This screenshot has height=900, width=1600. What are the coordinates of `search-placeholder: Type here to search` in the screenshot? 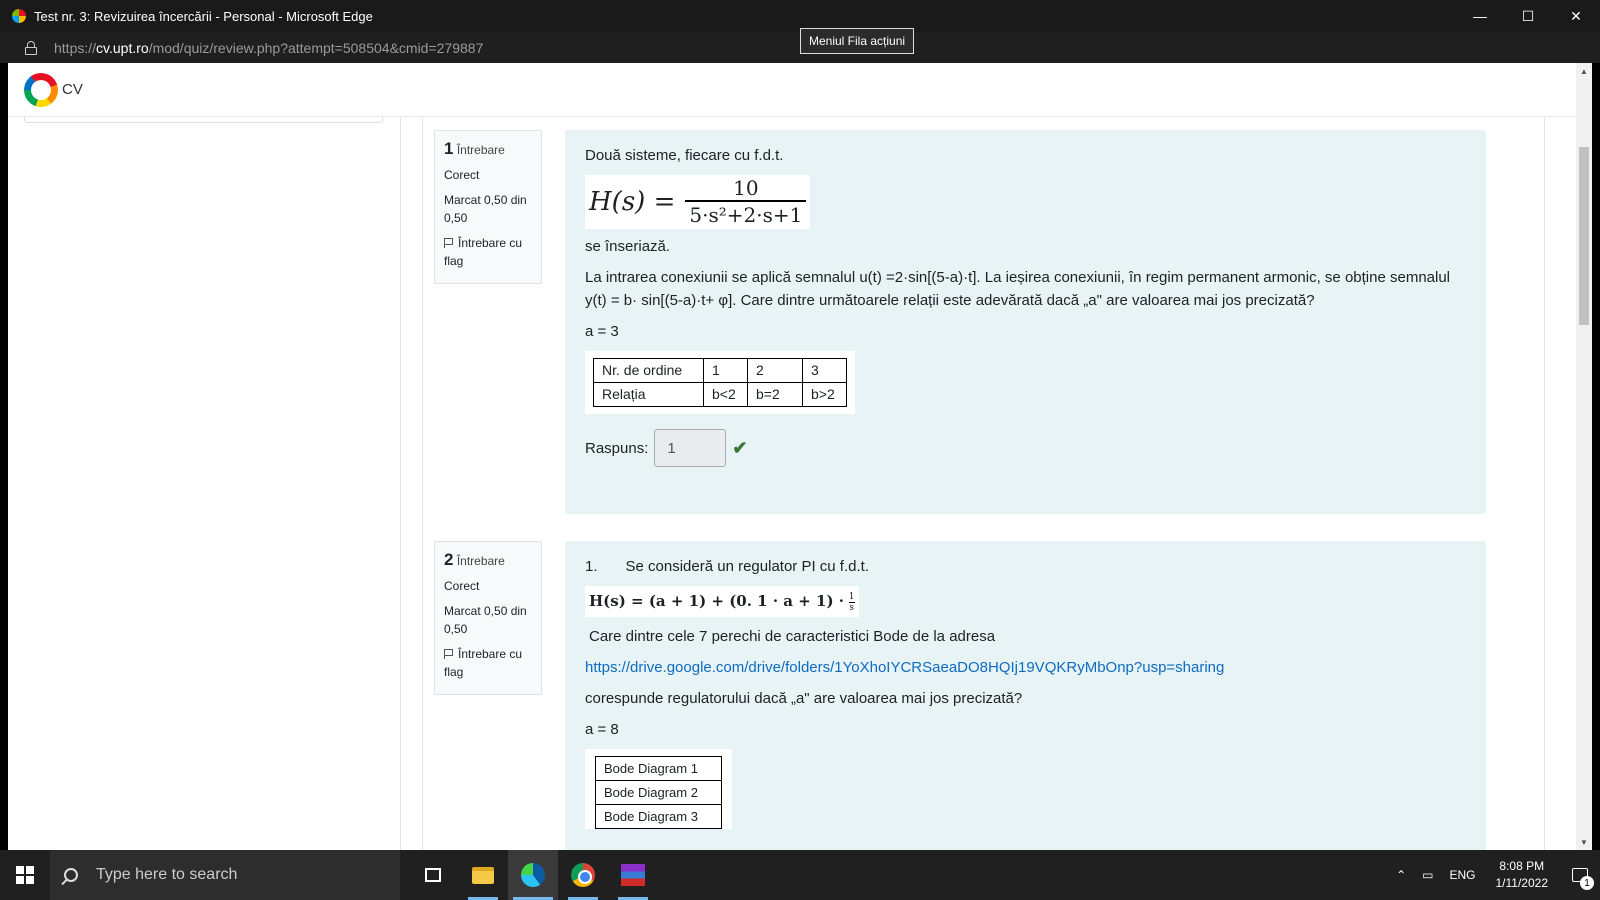 It's located at (167, 874).